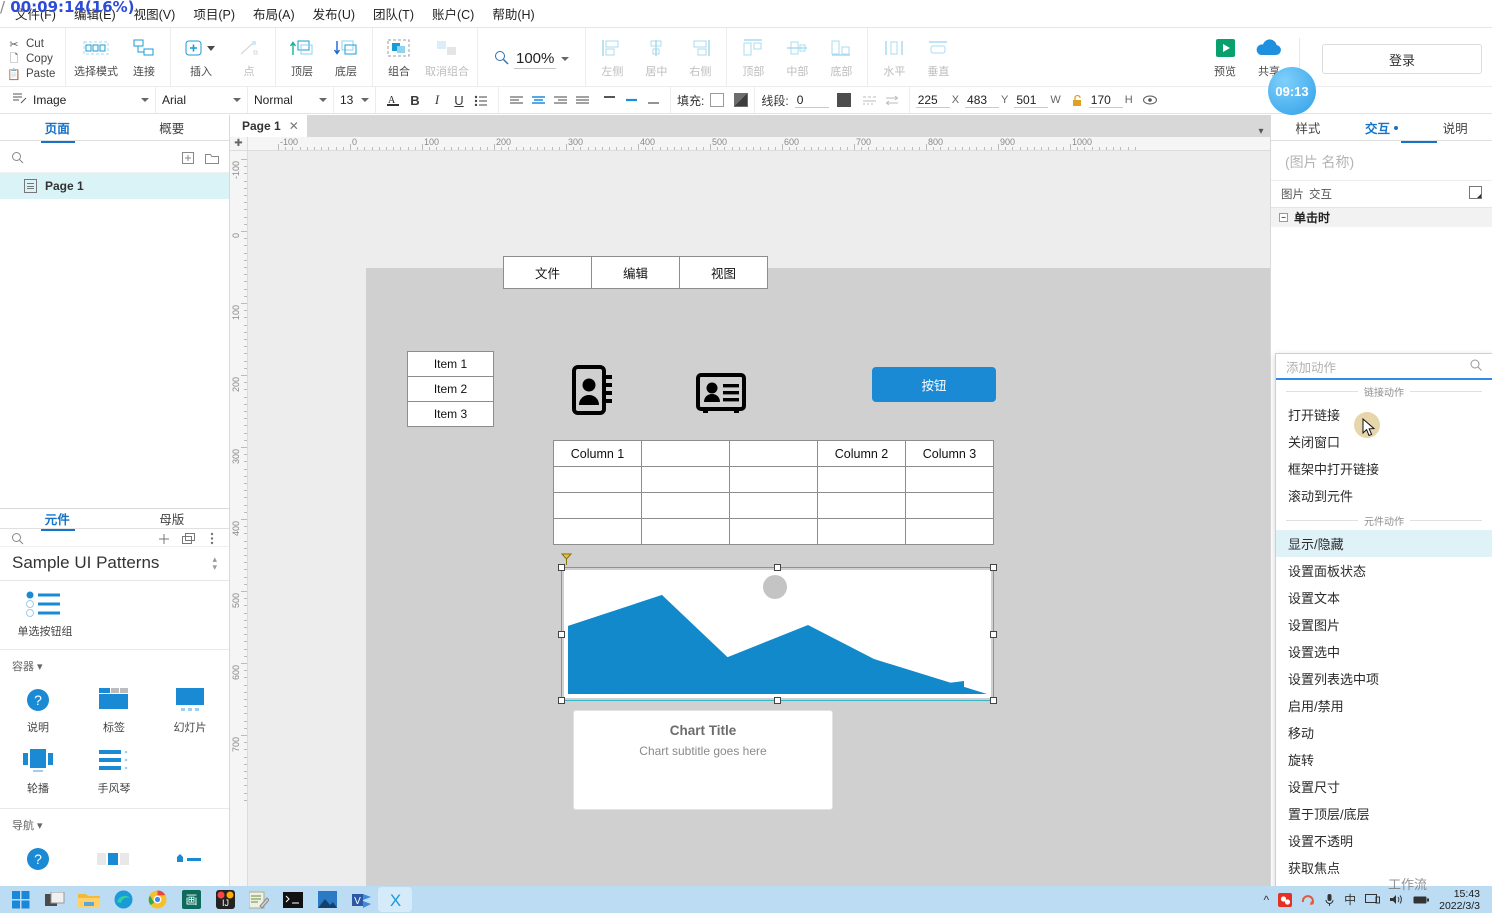 The image size is (1492, 913). Describe the element at coordinates (55, 899) in the screenshot. I see `task-view-icon` at that location.